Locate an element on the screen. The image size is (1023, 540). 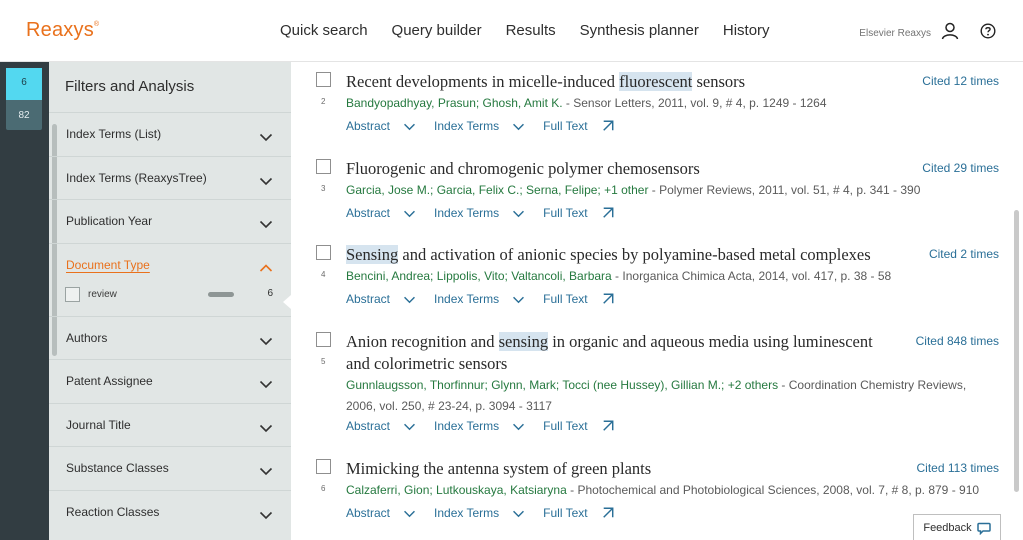
results-scrollbar is located at coordinates (1016, 351).